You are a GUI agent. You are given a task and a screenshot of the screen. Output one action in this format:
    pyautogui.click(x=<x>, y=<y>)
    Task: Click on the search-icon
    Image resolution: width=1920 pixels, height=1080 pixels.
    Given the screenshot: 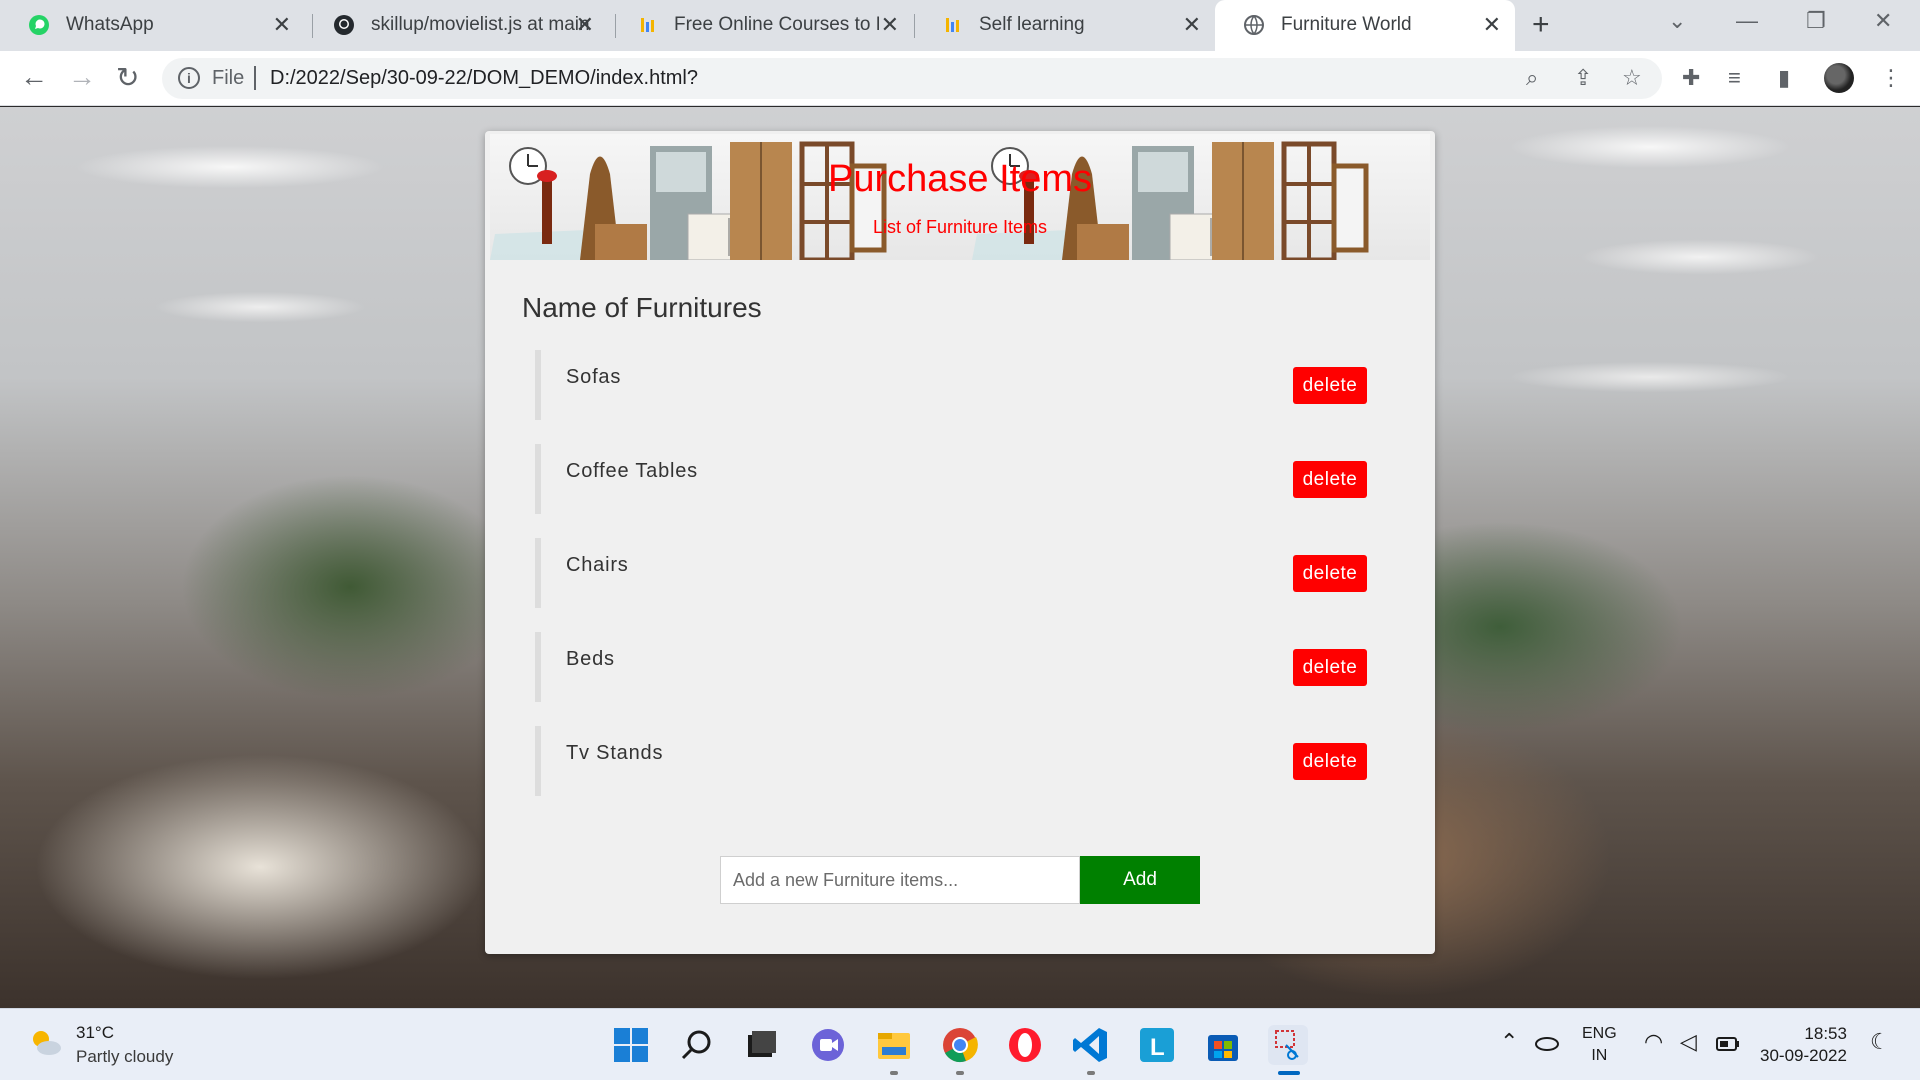 What is the action you would take?
    pyautogui.click(x=697, y=1045)
    